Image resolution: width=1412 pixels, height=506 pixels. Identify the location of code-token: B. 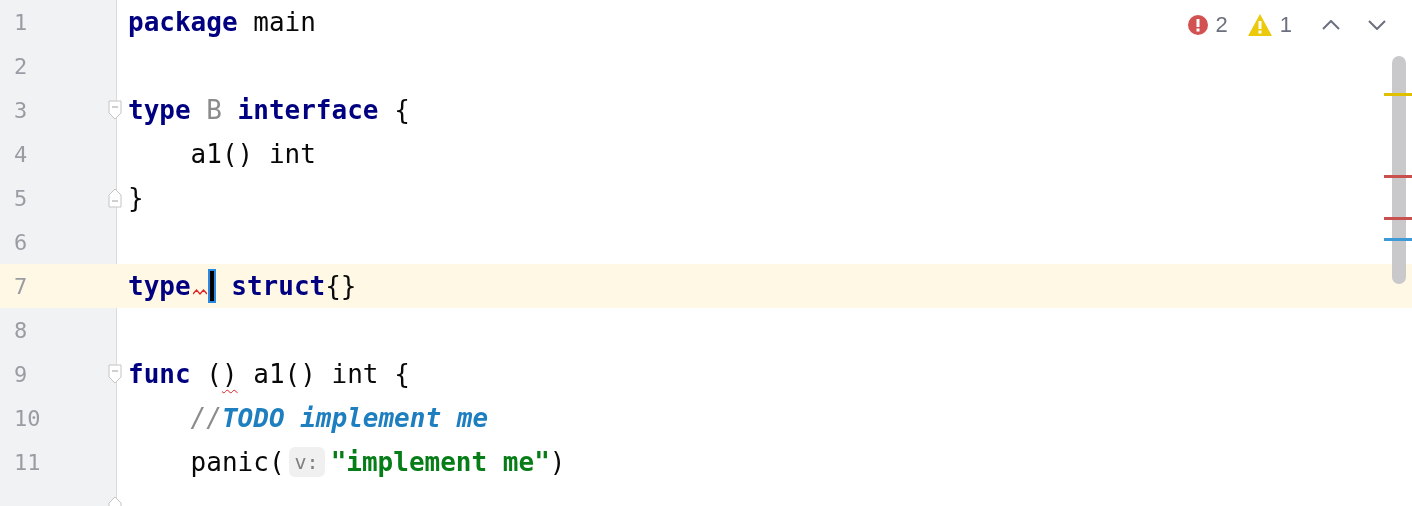
(213, 110).